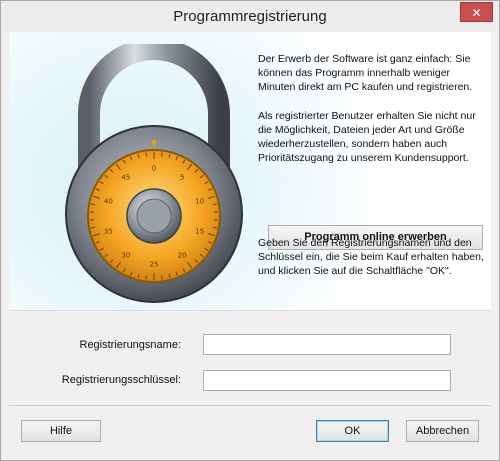 The height and width of the screenshot is (461, 500). I want to click on dialog-title: Programmregistrierung, so click(250, 16).